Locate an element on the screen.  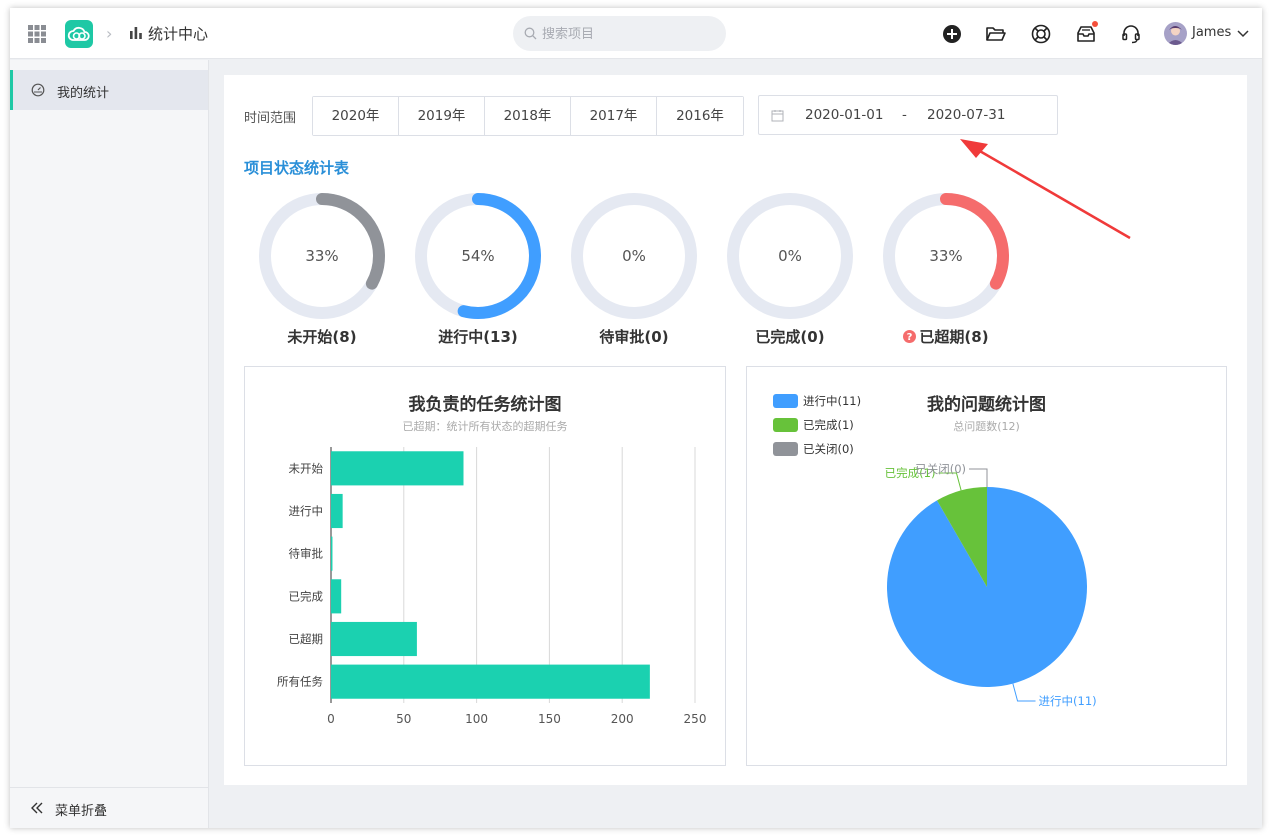
annotation-arrow is located at coordinates (1045, 189).